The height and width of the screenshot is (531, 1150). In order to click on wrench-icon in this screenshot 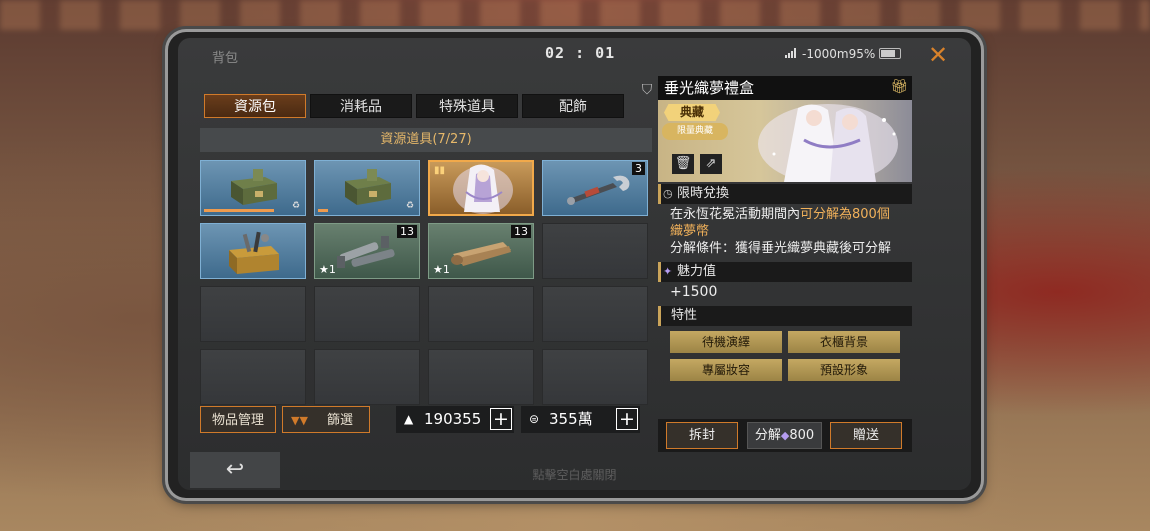, I will do `click(598, 190)`.